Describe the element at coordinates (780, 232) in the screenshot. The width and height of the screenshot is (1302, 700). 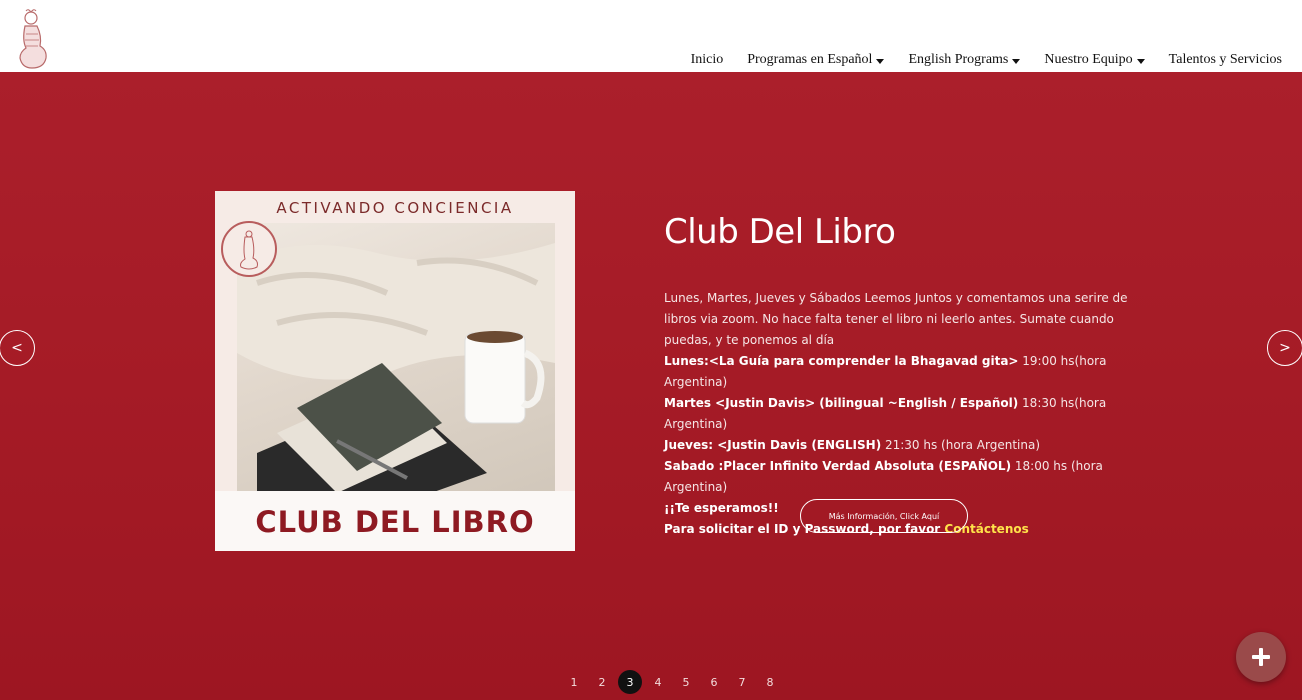
I see `slide-title: Club Del Libro` at that location.